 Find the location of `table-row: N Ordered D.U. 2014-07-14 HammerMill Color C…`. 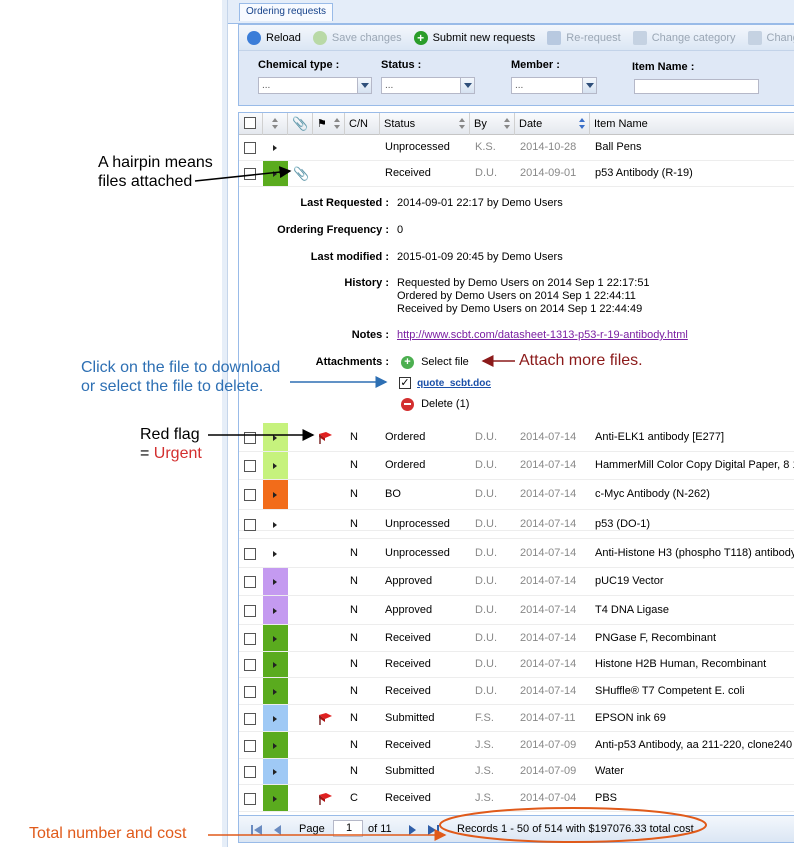

table-row: N Ordered D.U. 2014-07-14 HammerMill Color C… is located at coordinates (516, 466).